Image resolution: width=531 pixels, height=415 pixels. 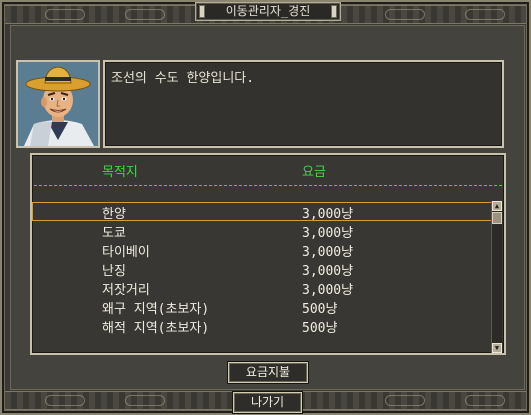 I want to click on npc-portrait, so click(x=58, y=104).